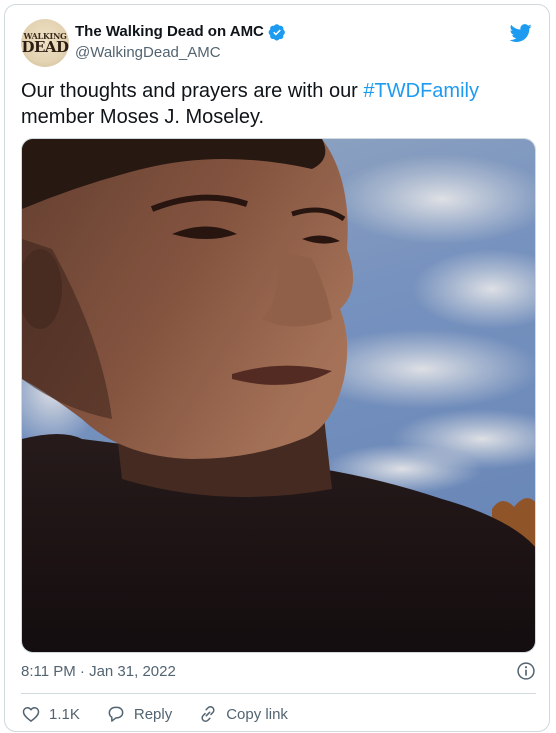 This screenshot has width=556, height=733. What do you see at coordinates (169, 32) in the screenshot?
I see `display-name: The Walking Dead on AMC` at bounding box center [169, 32].